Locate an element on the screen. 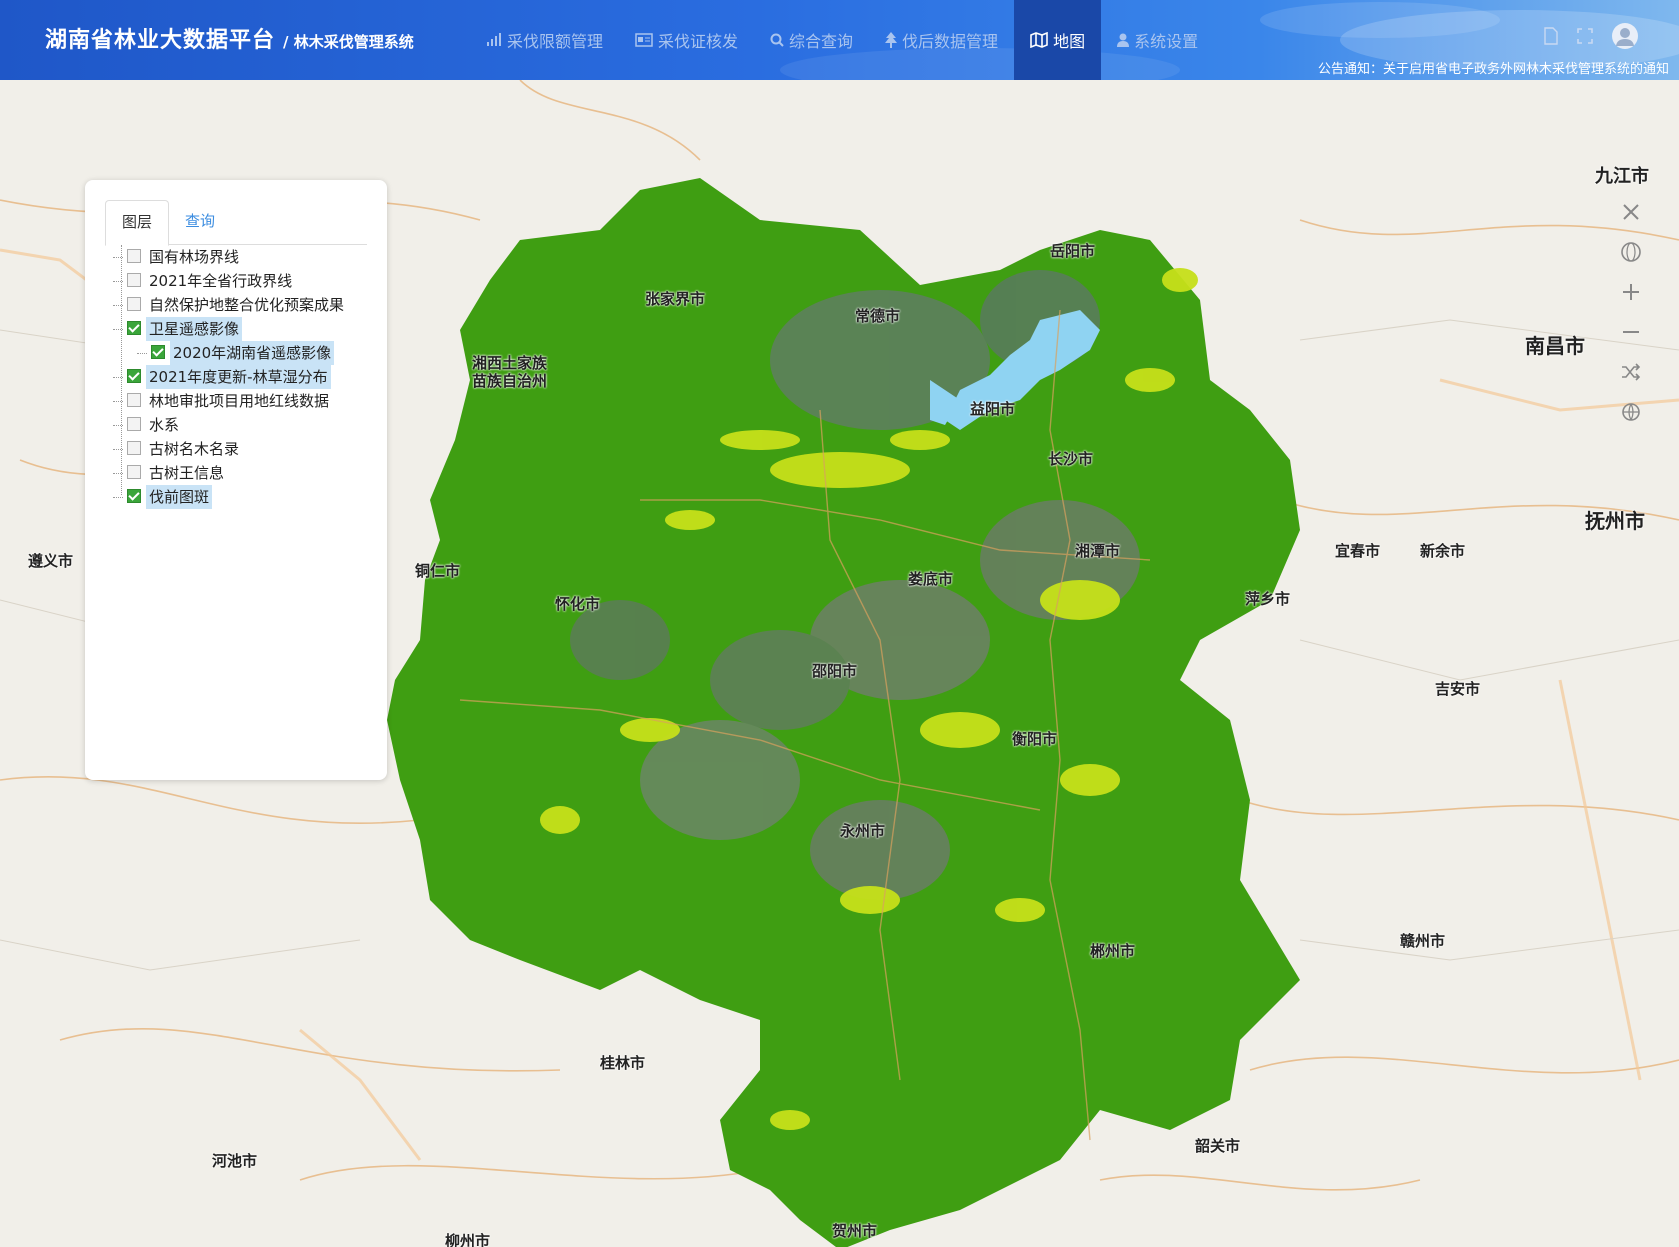  tab-query: 查询 is located at coordinates (200, 221).